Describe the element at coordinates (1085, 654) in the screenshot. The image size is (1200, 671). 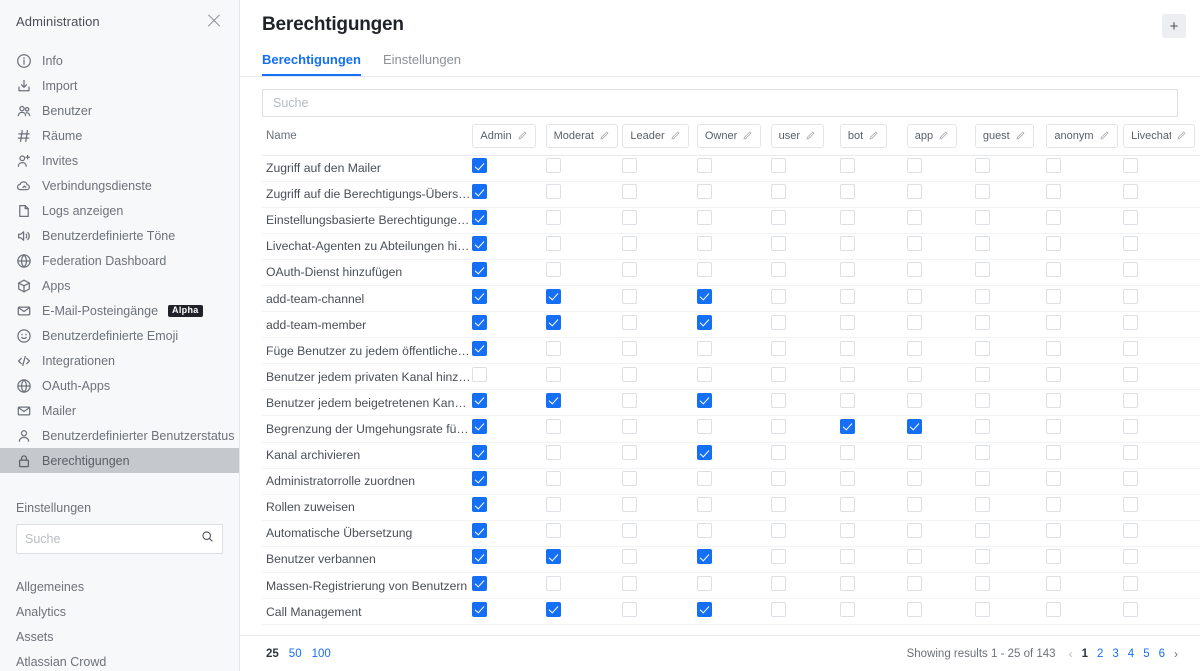
I see `page-number-1: 1` at that location.